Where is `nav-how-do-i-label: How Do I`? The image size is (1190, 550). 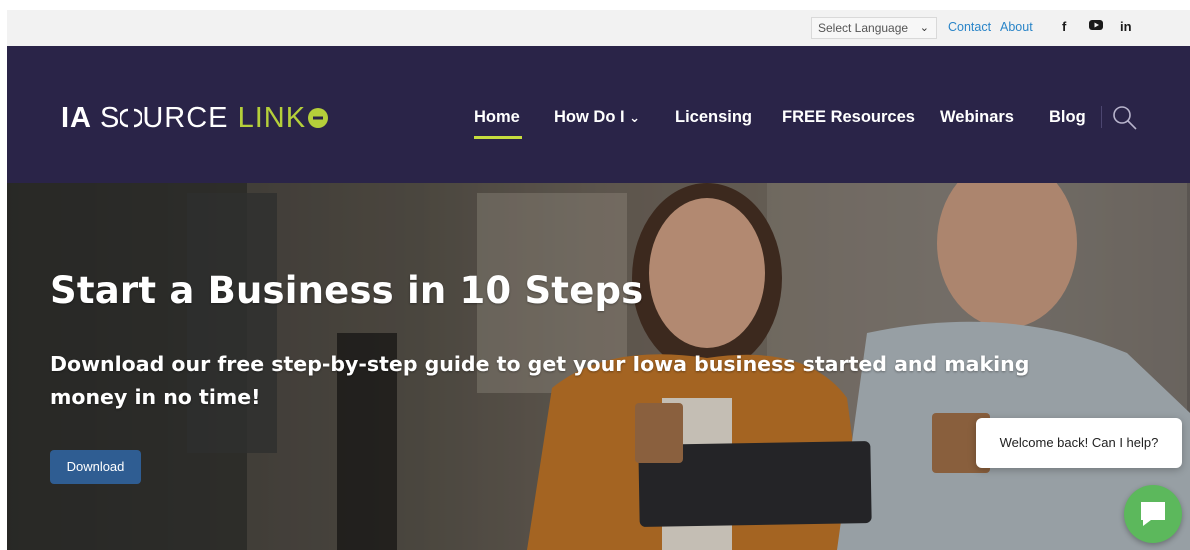
nav-how-do-i-label: How Do I is located at coordinates (589, 117).